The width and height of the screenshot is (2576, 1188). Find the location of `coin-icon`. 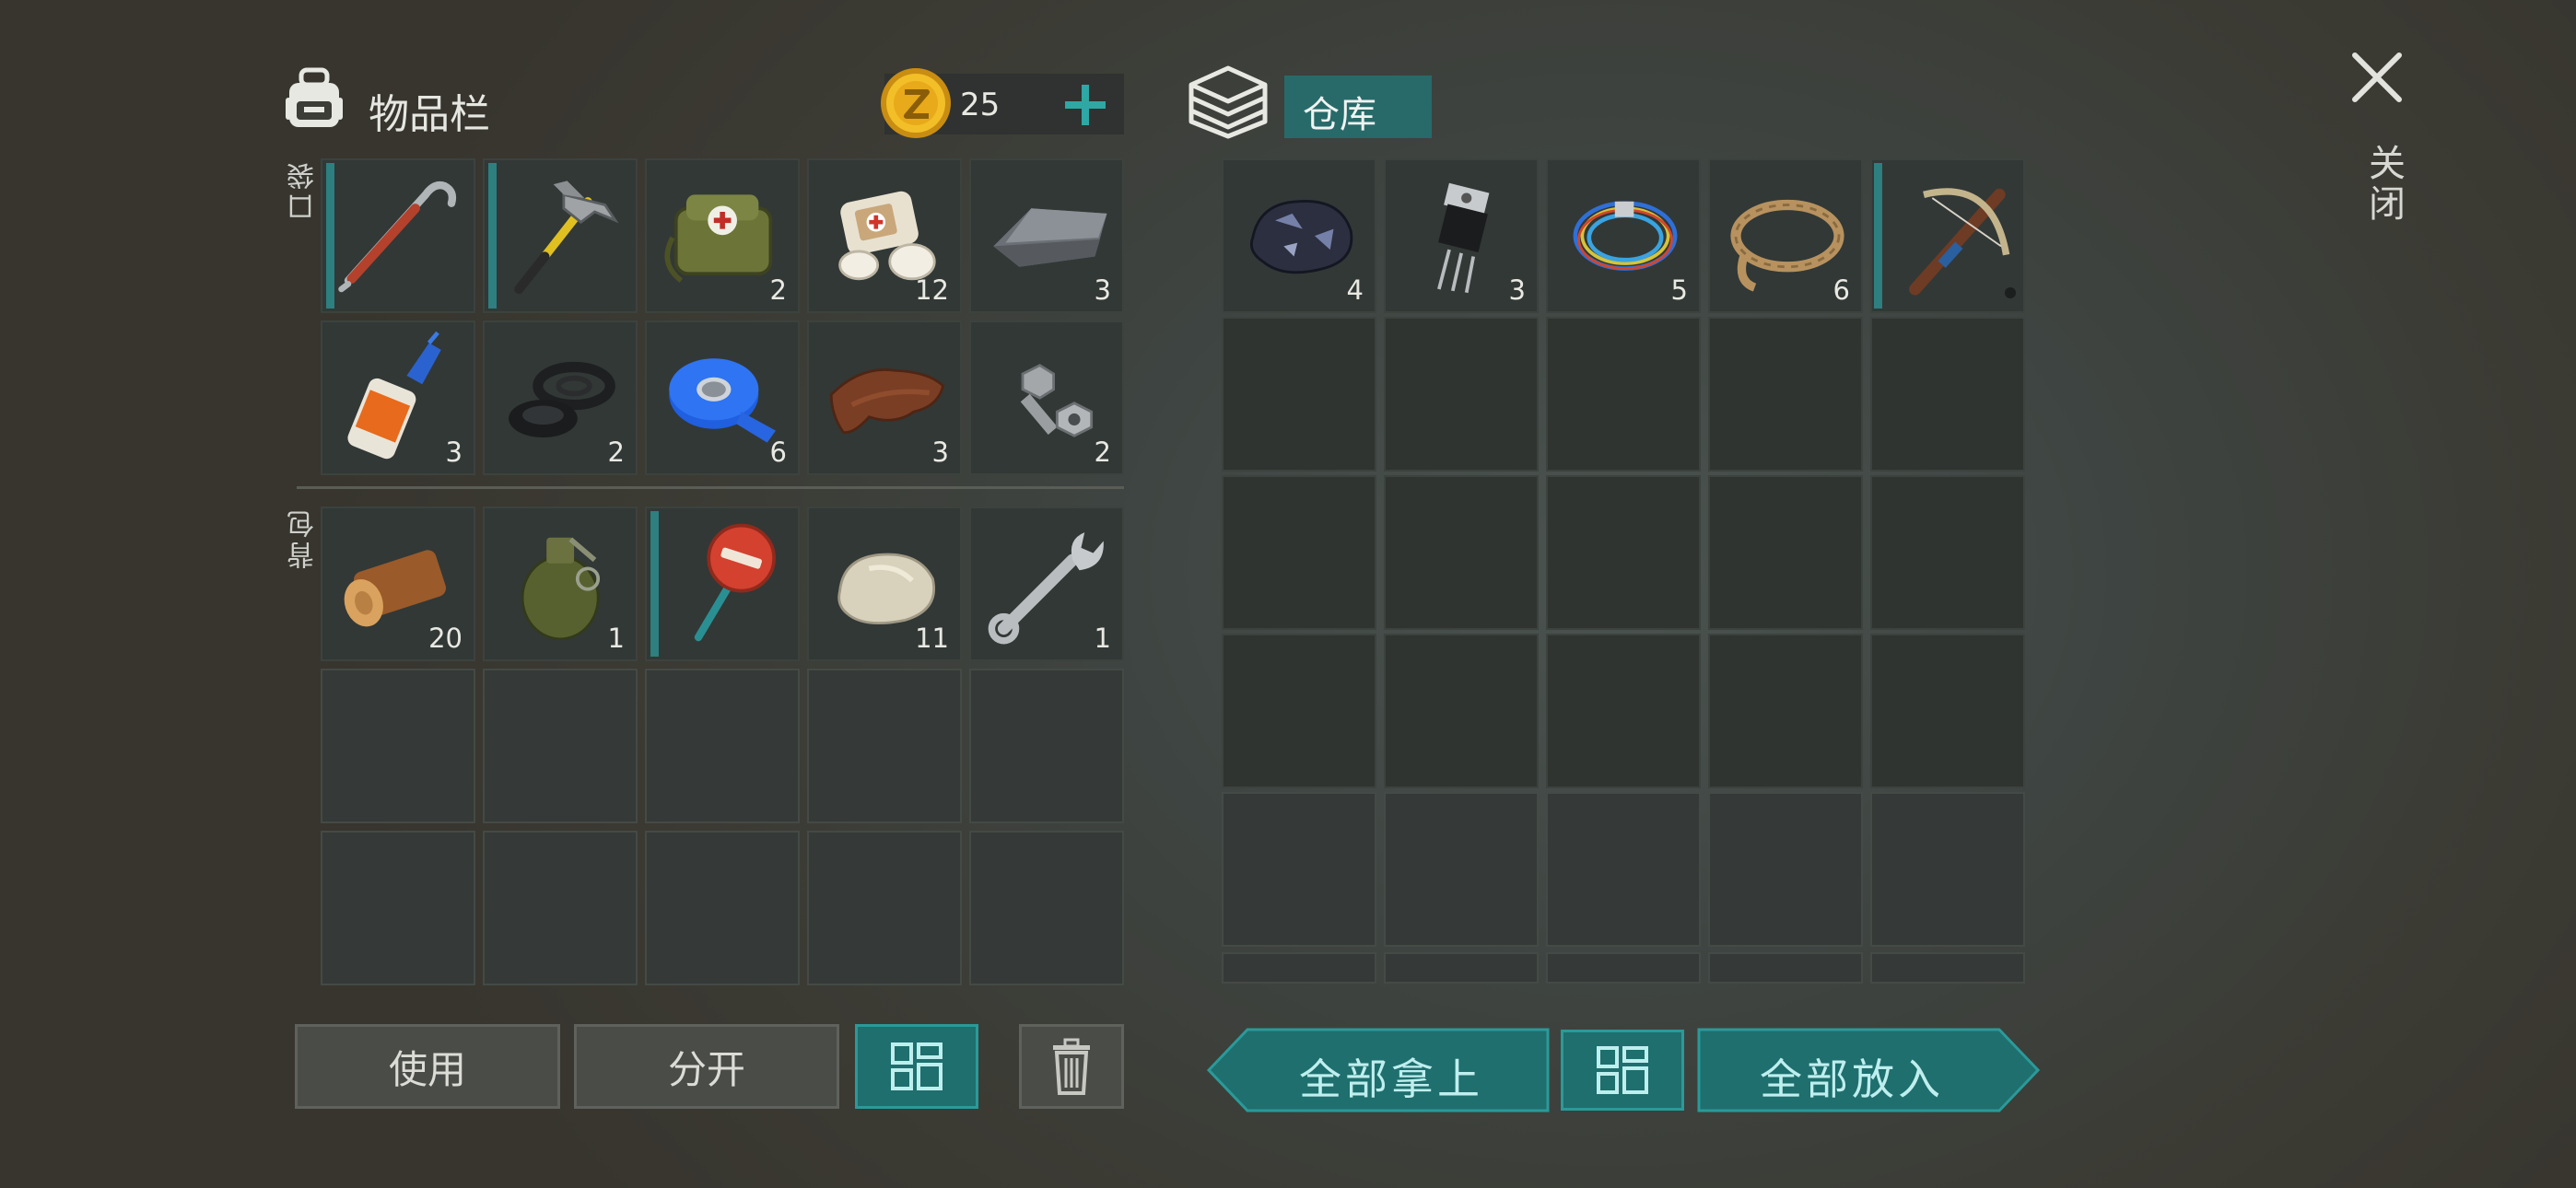

coin-icon is located at coordinates (915, 103).